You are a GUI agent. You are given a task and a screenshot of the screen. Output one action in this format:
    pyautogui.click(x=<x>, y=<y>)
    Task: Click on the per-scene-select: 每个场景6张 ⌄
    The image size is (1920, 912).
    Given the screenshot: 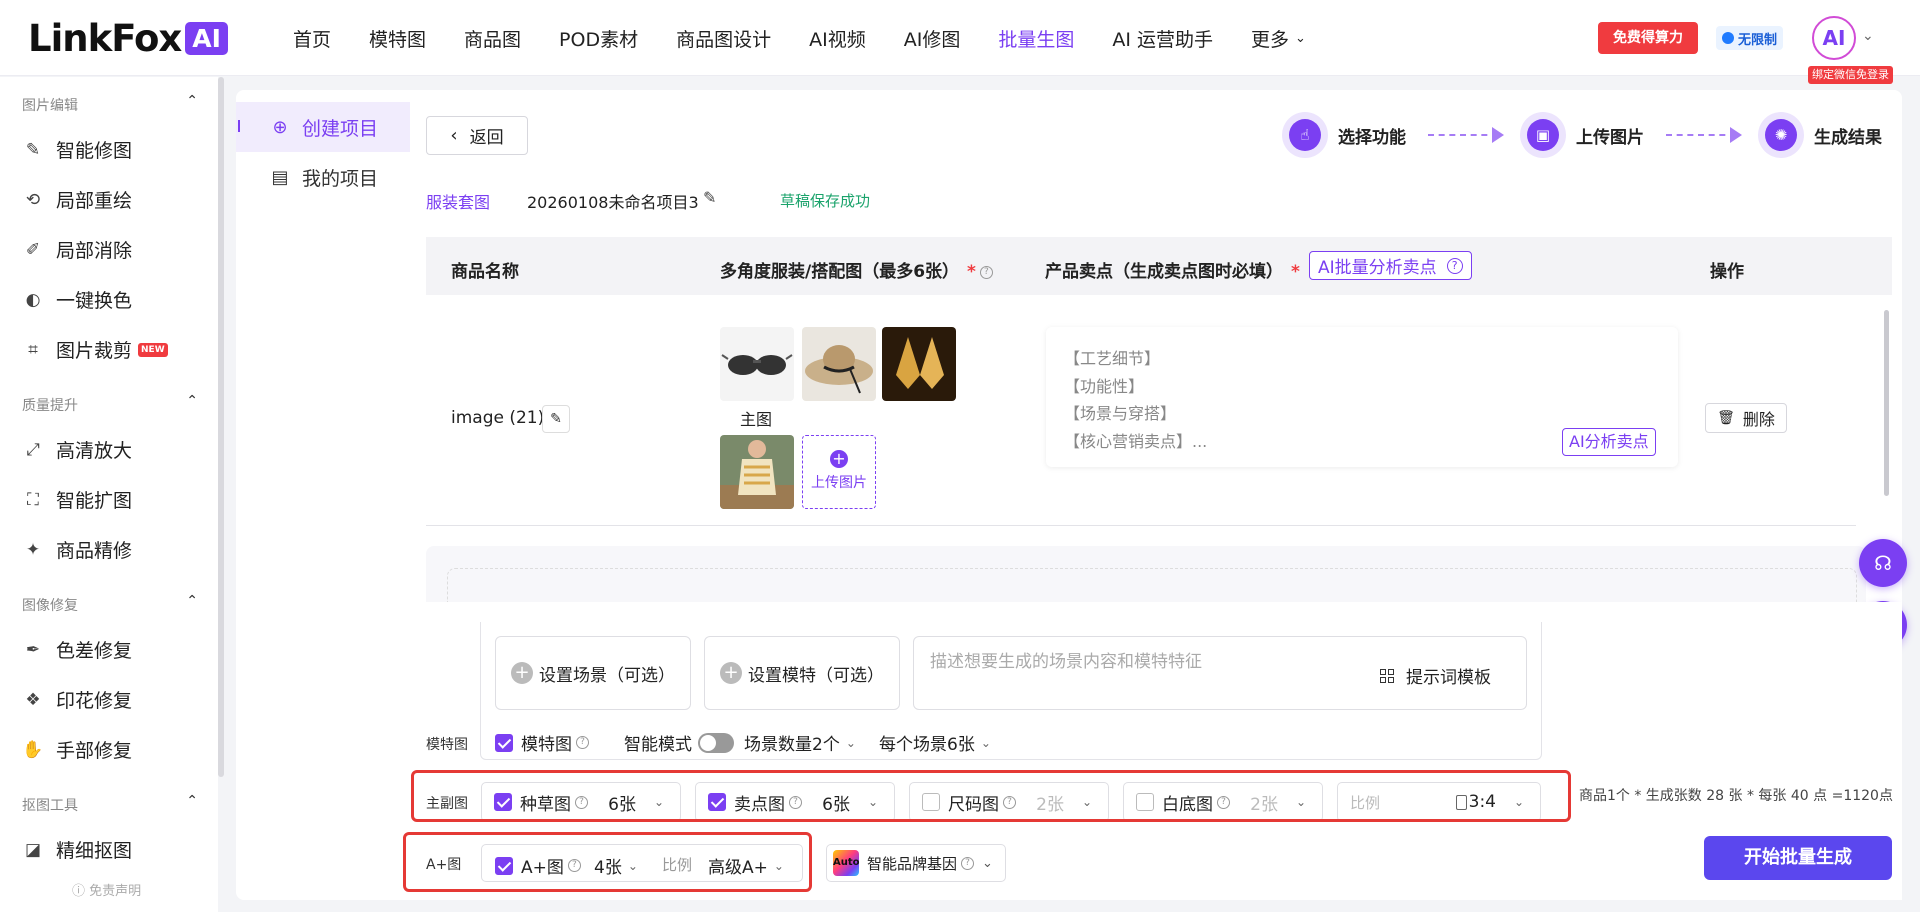 What is the action you would take?
    pyautogui.click(x=935, y=742)
    